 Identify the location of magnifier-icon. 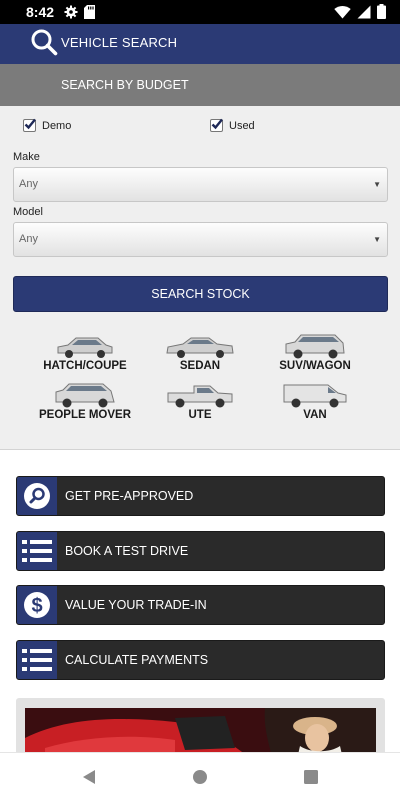
(37, 496).